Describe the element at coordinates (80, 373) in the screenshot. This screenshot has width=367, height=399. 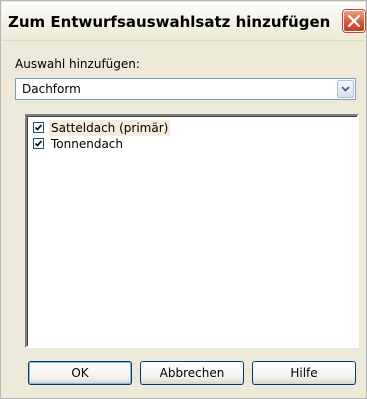
I see `ok-button: OK` at that location.